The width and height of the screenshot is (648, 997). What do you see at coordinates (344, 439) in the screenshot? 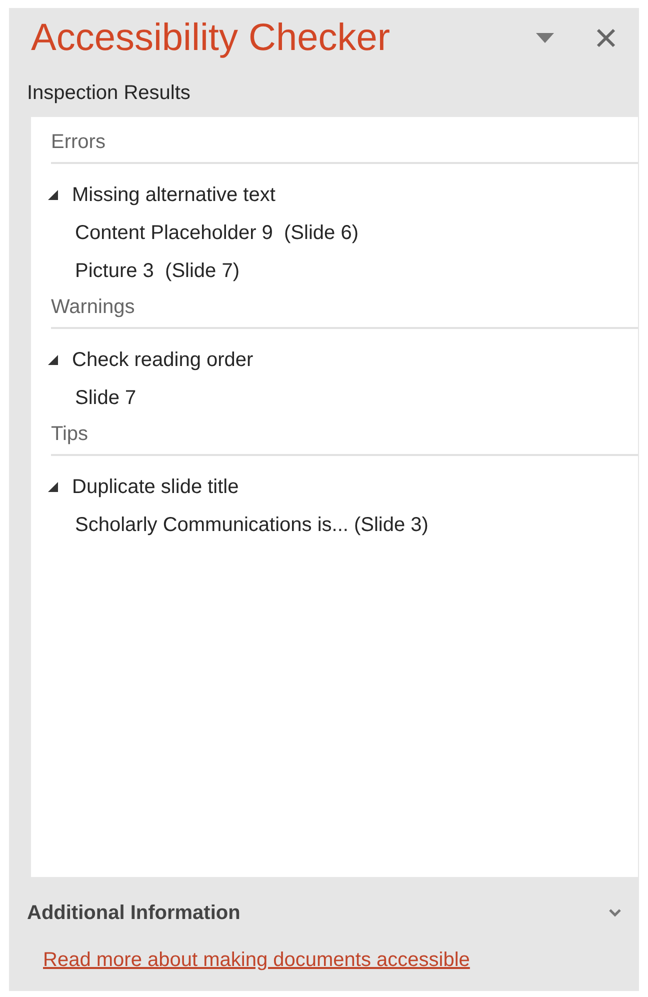
I see `section-heading: Tips` at bounding box center [344, 439].